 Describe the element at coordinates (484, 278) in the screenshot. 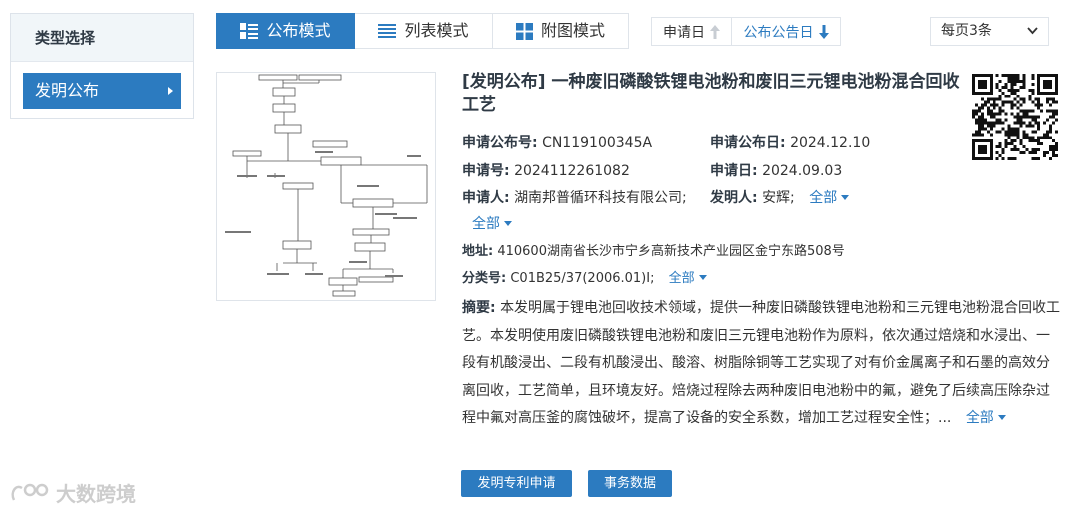

I see `field-label: 分类号:` at that location.